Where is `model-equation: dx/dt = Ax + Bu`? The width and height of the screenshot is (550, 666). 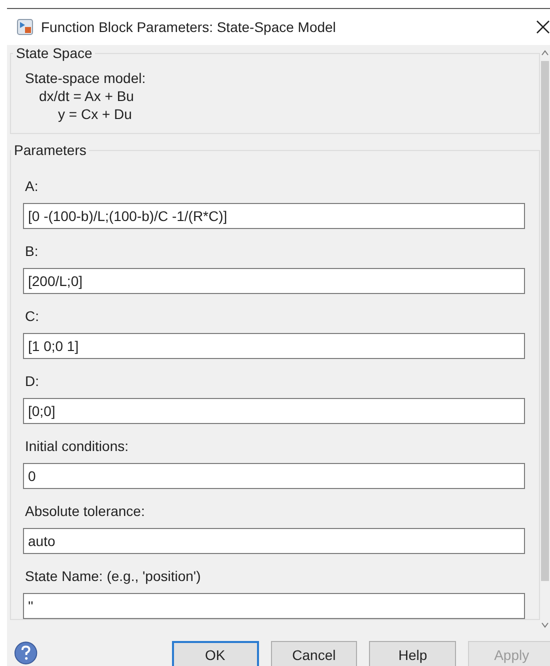 model-equation: dx/dt = Ax + Bu is located at coordinates (86, 96).